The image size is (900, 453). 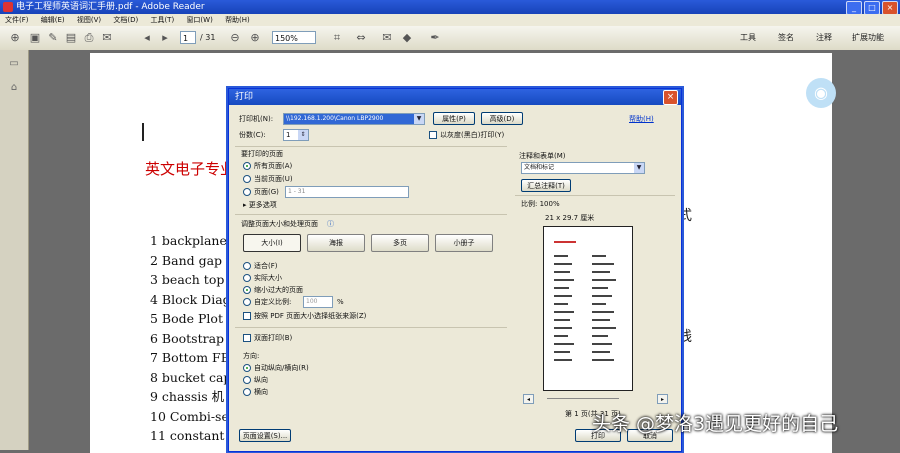 I want to click on comments-forms-select: 文档和标记 ▼, so click(x=583, y=168).